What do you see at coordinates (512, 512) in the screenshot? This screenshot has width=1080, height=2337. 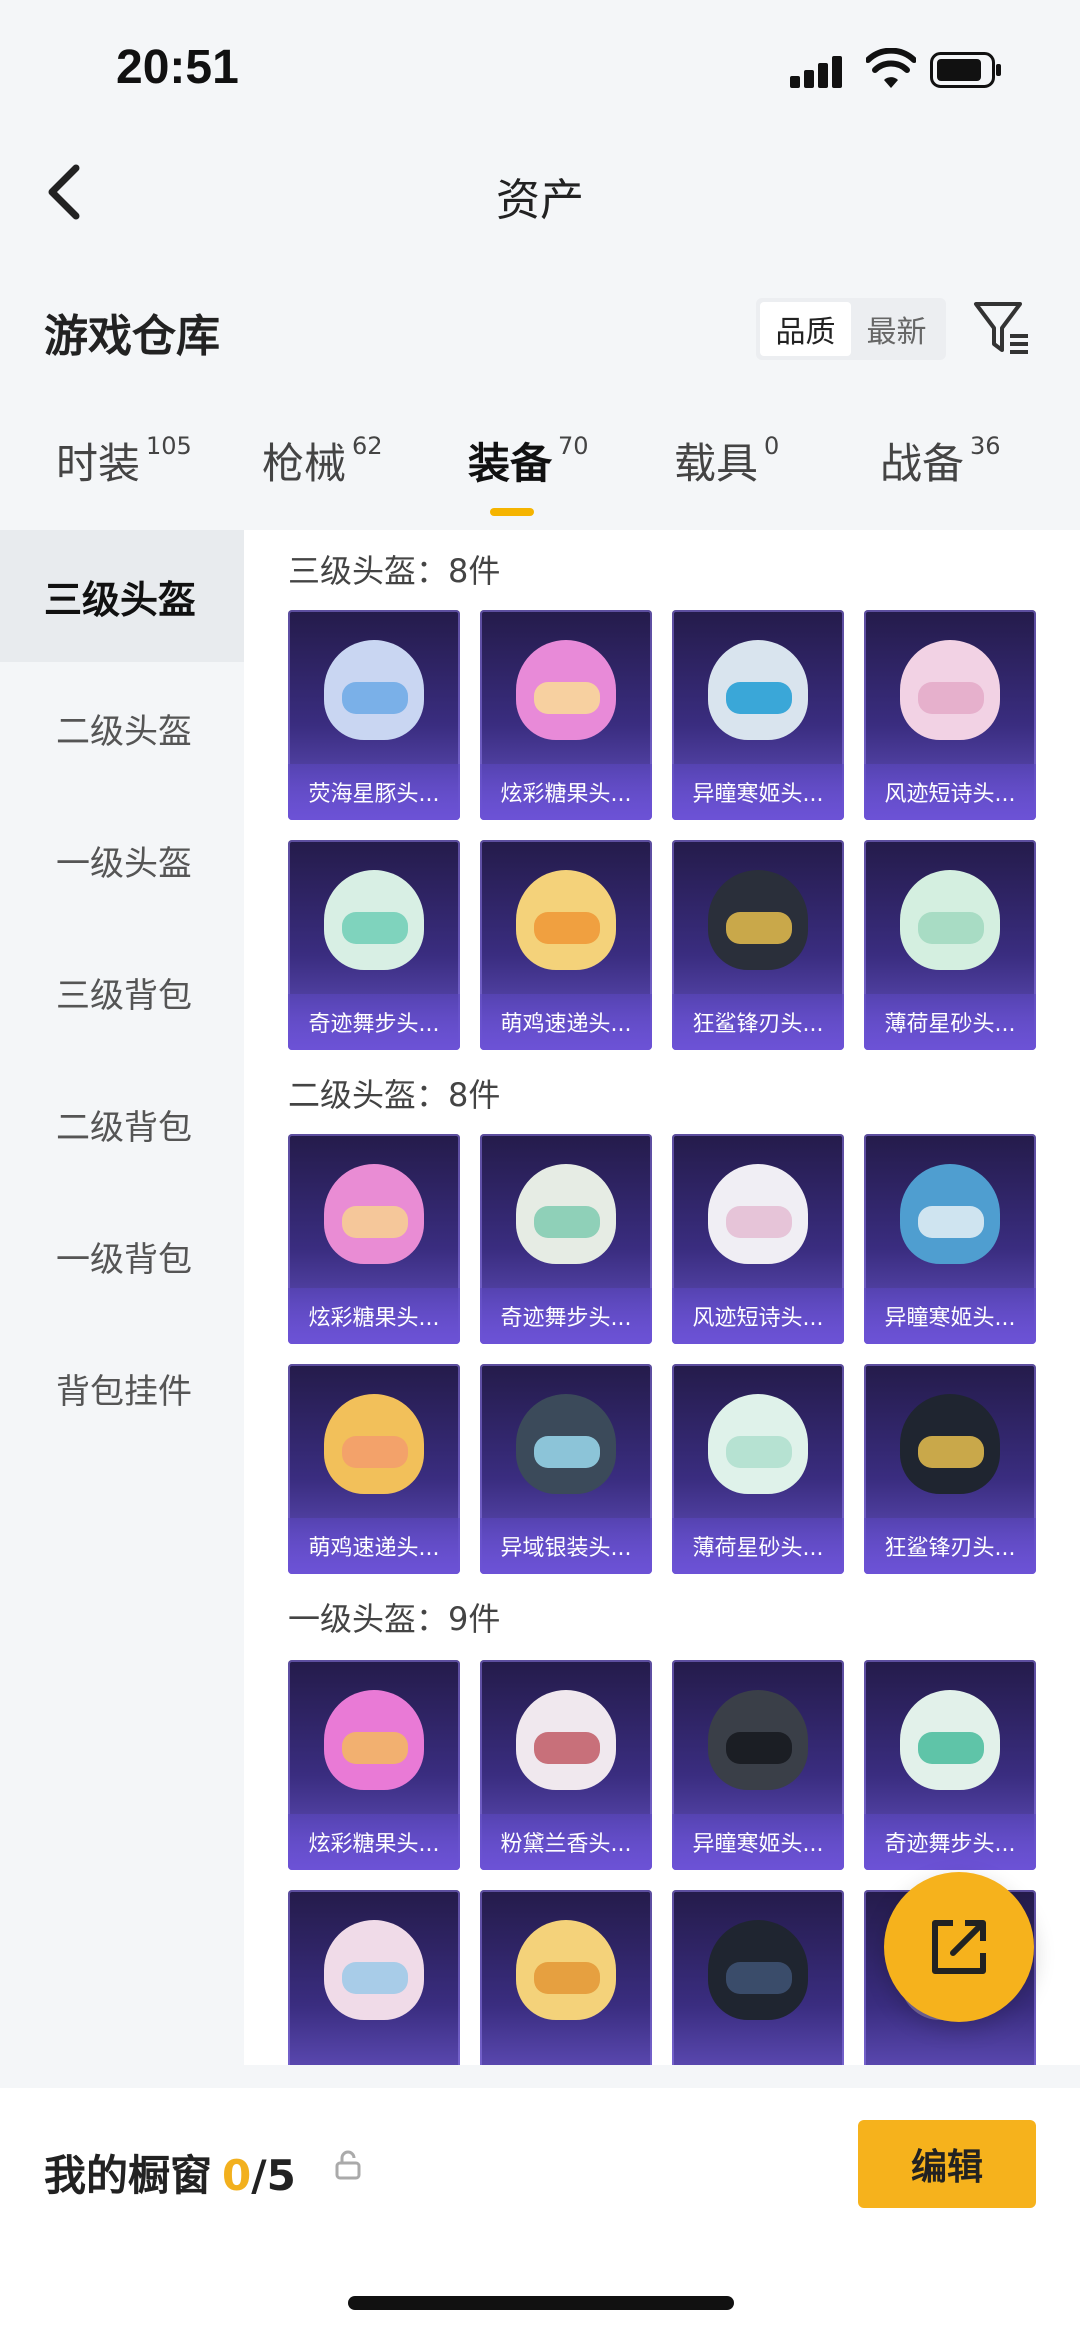 I see `active-tab-indicator` at bounding box center [512, 512].